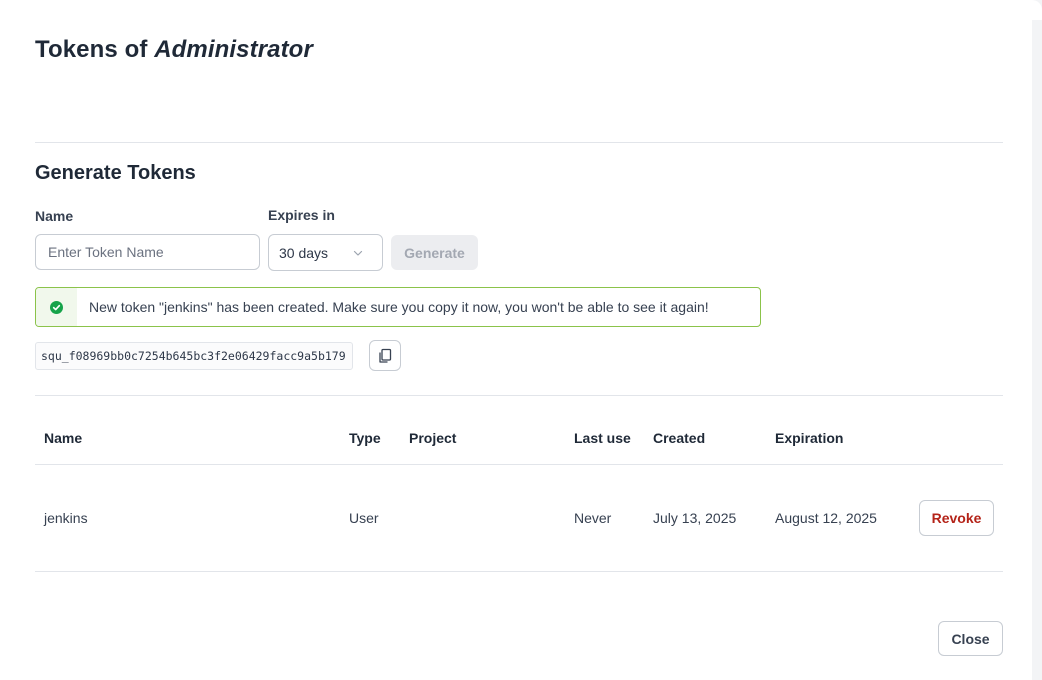 The image size is (1042, 680). What do you see at coordinates (434, 252) in the screenshot?
I see `generate-button: Generate` at bounding box center [434, 252].